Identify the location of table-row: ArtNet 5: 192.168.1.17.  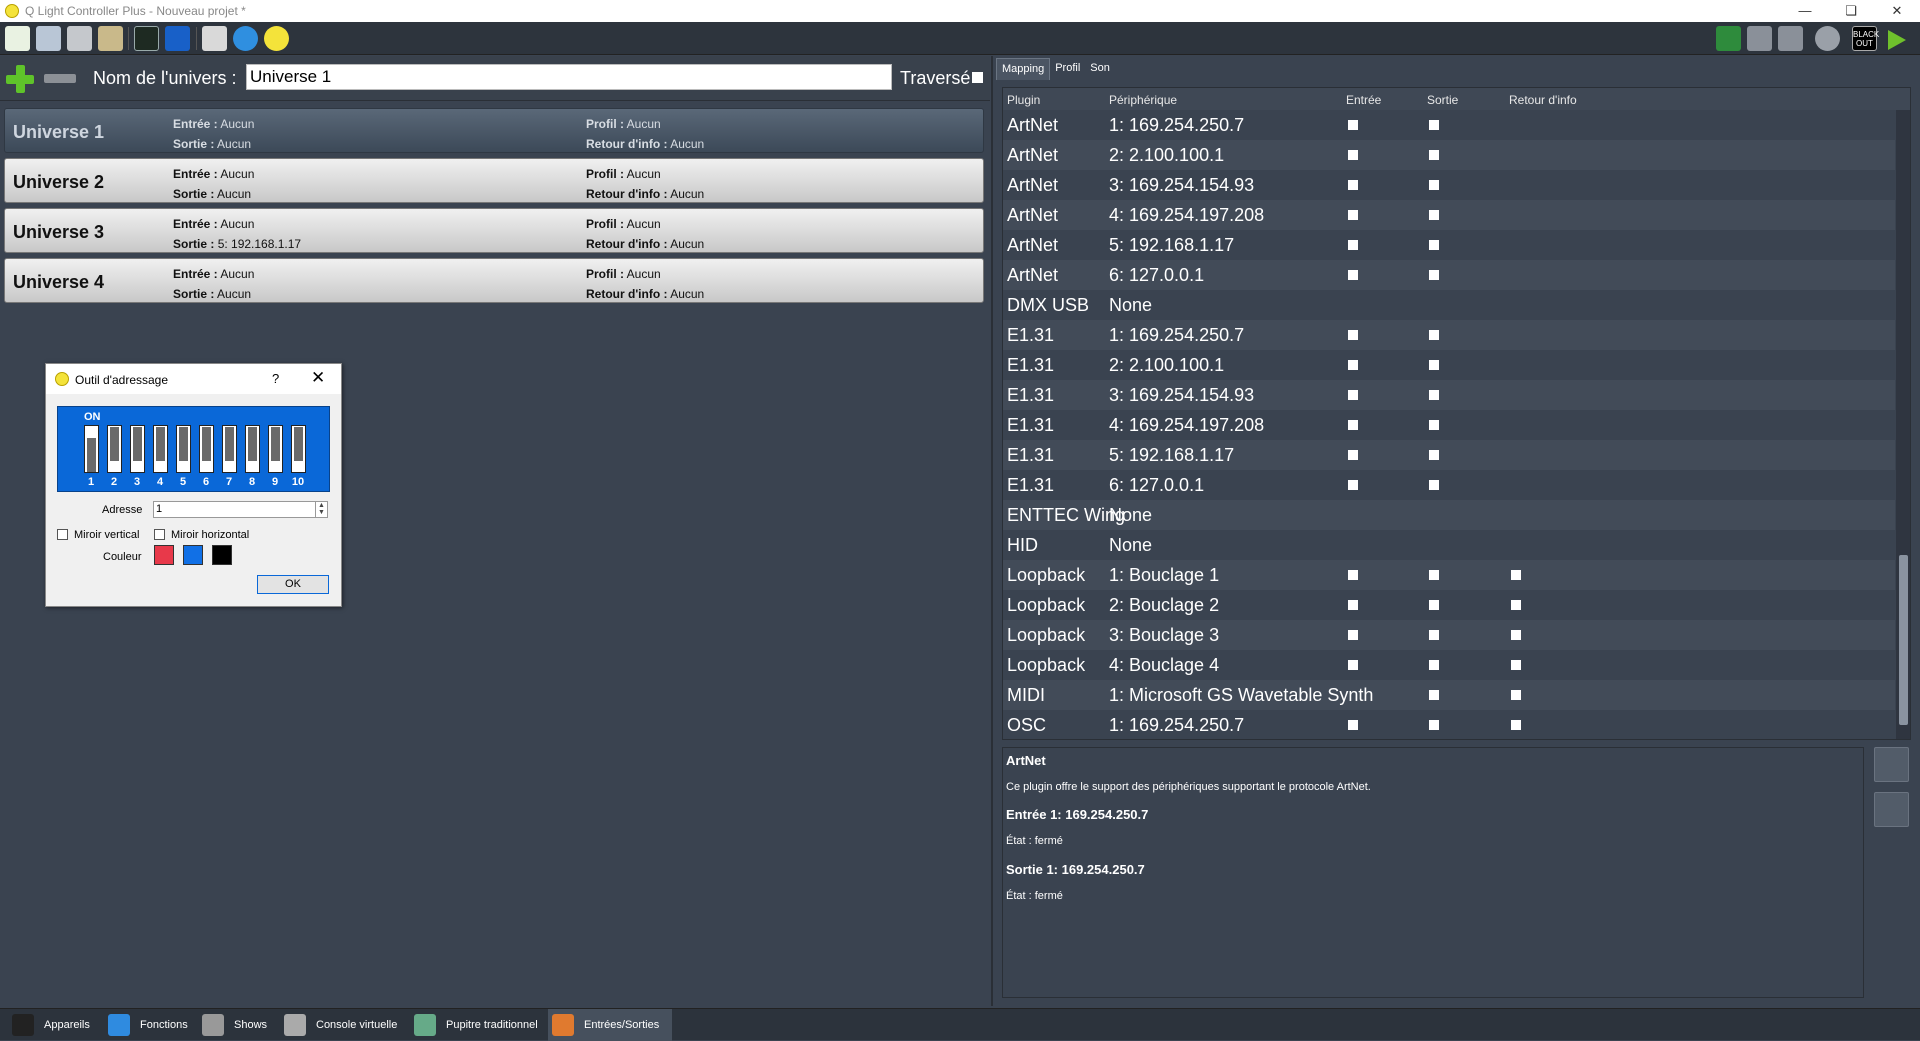
(1449, 245).